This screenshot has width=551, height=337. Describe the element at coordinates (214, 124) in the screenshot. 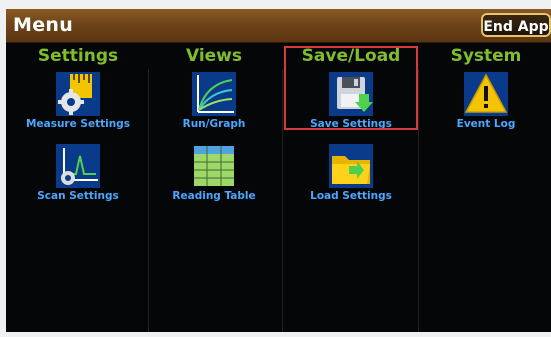

I see `run-graph-label: Run/Graph` at that location.